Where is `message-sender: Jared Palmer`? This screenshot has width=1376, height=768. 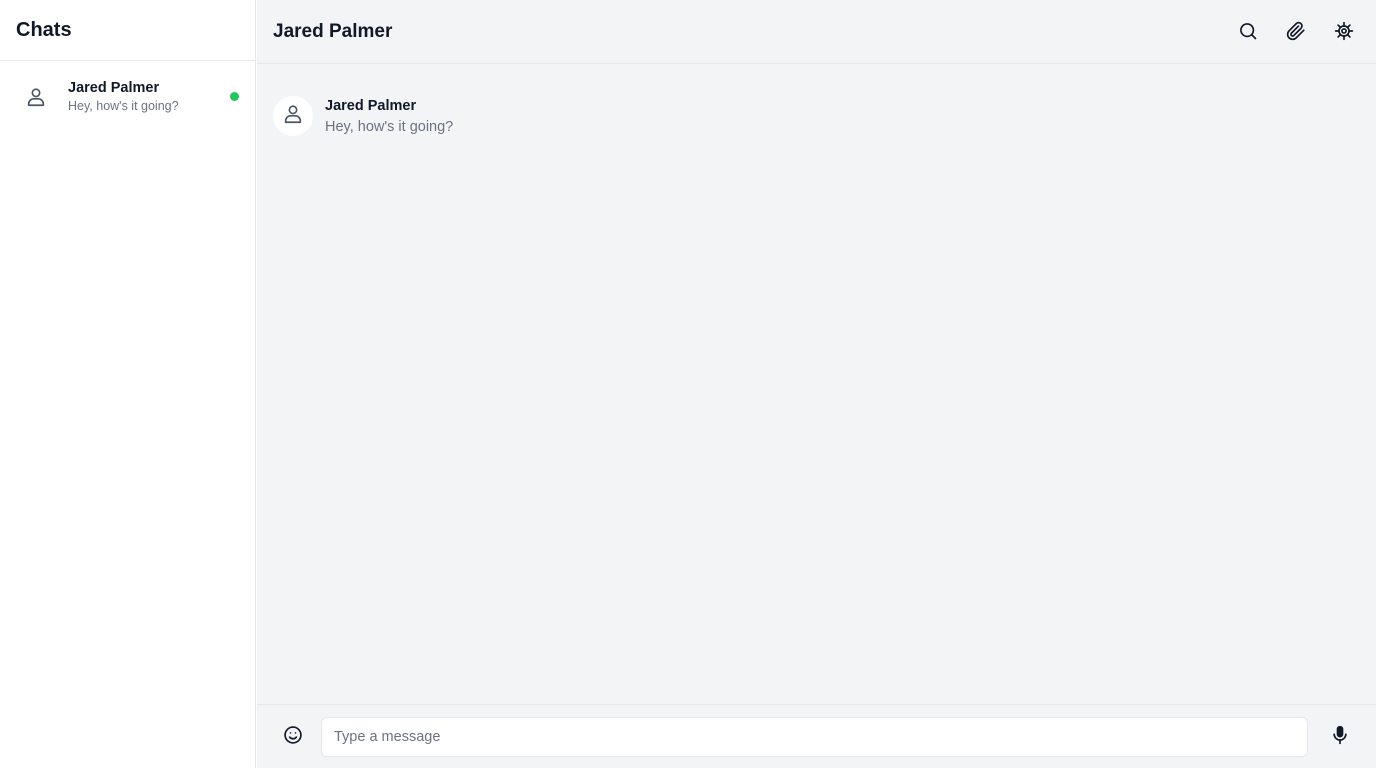 message-sender: Jared Palmer is located at coordinates (371, 106).